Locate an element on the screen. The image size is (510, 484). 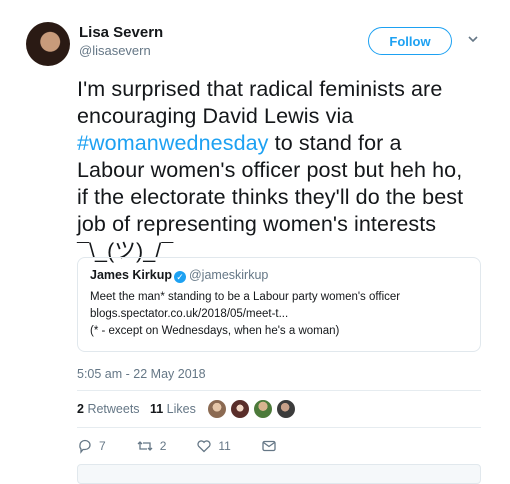
chevron-down-icon is located at coordinates (473, 39).